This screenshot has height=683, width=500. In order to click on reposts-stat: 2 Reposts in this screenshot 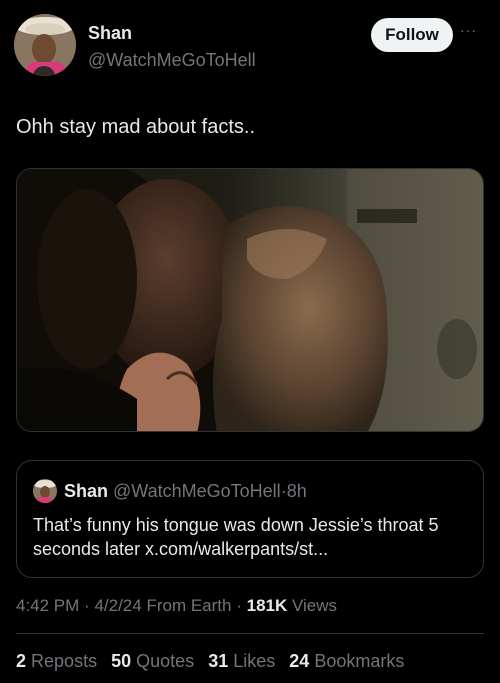, I will do `click(56, 661)`.